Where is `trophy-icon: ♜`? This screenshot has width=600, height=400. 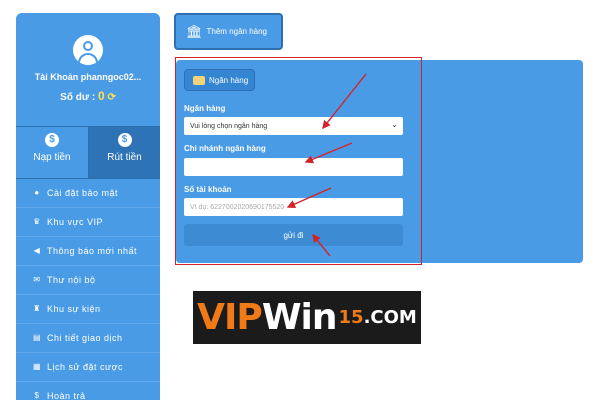 trophy-icon: ♜ is located at coordinates (37, 308).